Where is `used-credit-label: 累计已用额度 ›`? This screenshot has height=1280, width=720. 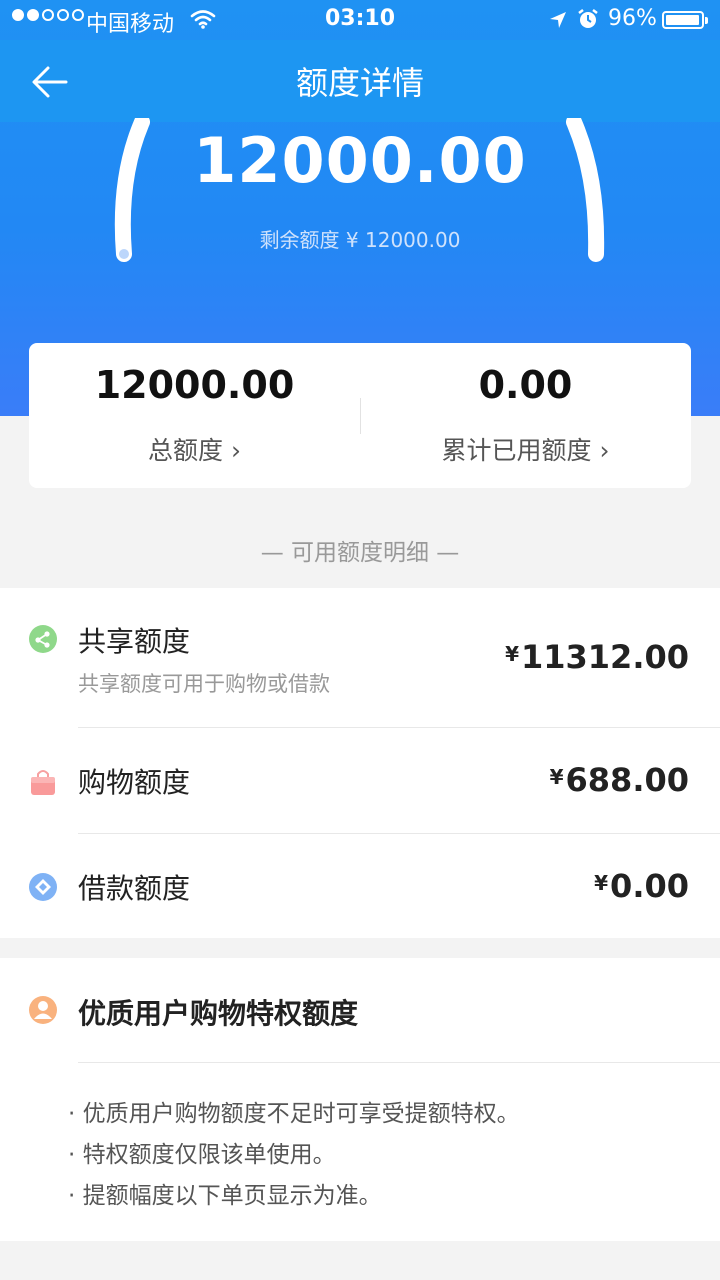
used-credit-label: 累计已用额度 › is located at coordinates (525, 450).